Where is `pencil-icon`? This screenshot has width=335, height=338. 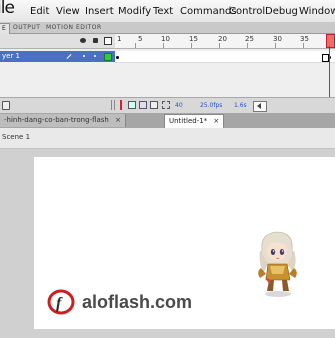
pencil-icon is located at coordinates (69, 56).